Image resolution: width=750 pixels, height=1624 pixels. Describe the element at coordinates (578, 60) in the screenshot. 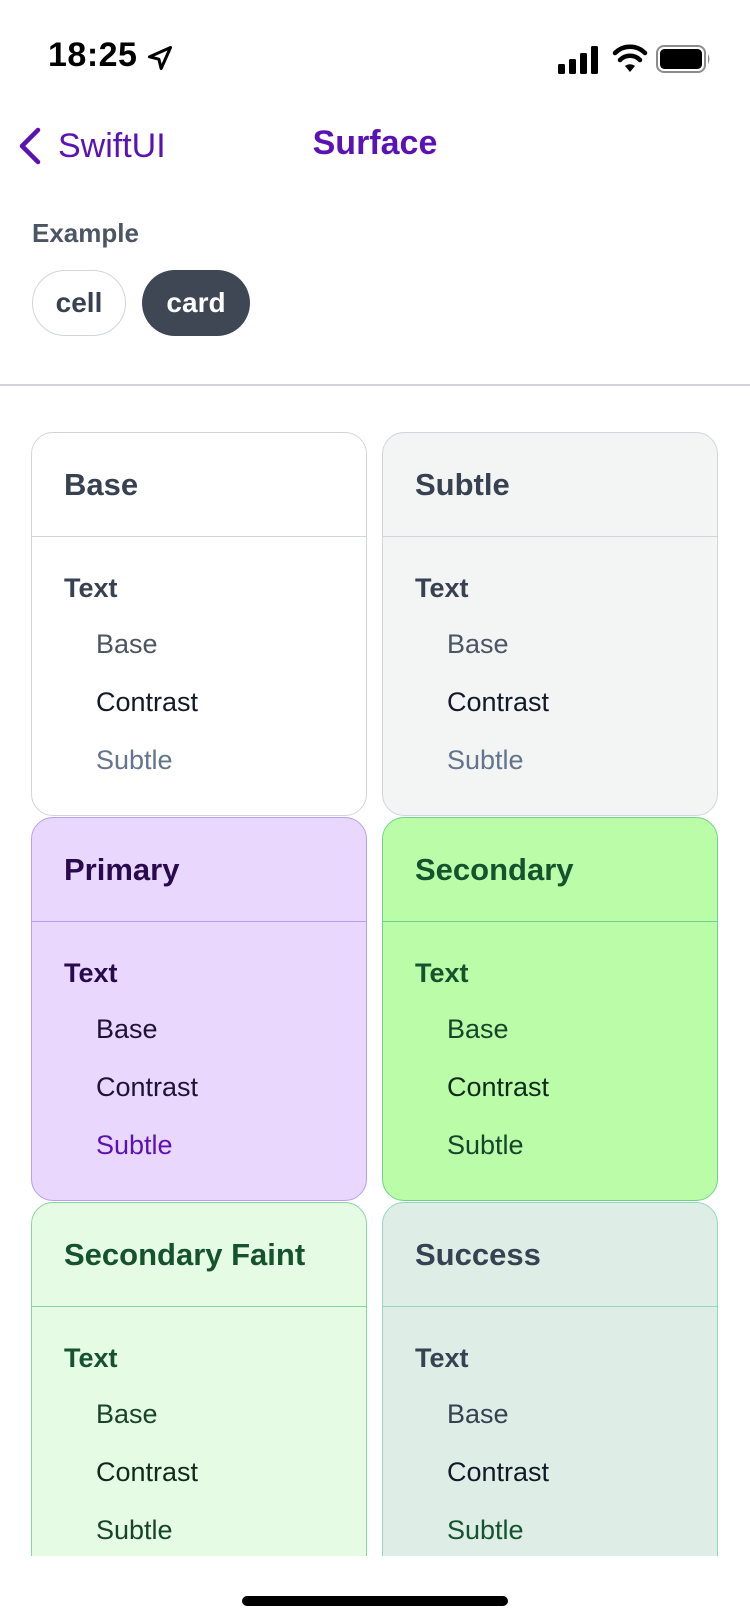

I see `cellular-signal-icon` at that location.